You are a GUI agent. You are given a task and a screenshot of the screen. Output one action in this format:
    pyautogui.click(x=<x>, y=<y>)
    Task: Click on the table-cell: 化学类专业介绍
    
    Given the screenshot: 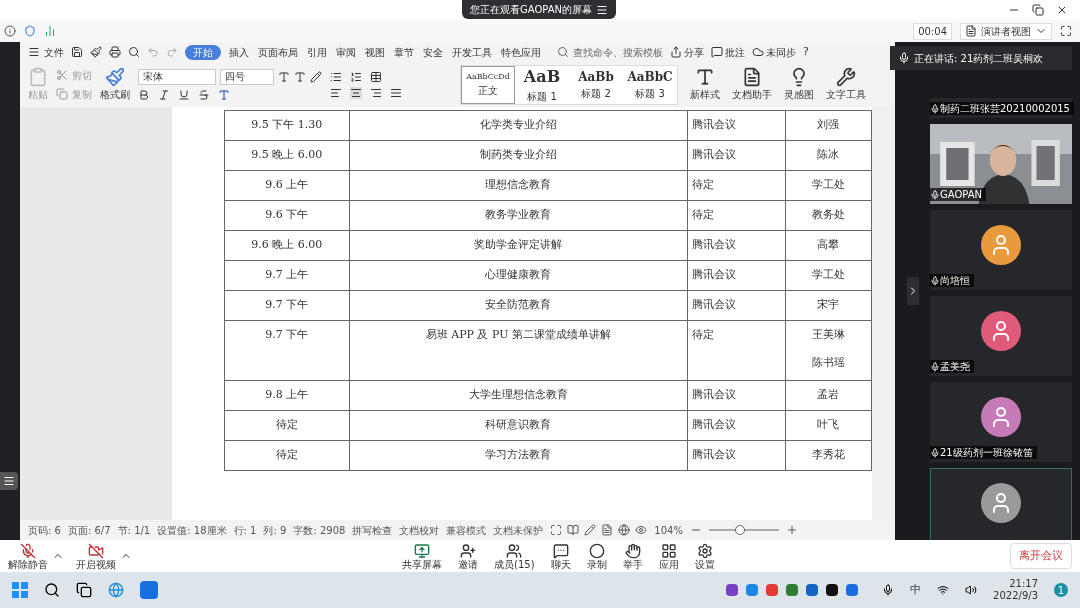 What is the action you would take?
    pyautogui.click(x=518, y=125)
    